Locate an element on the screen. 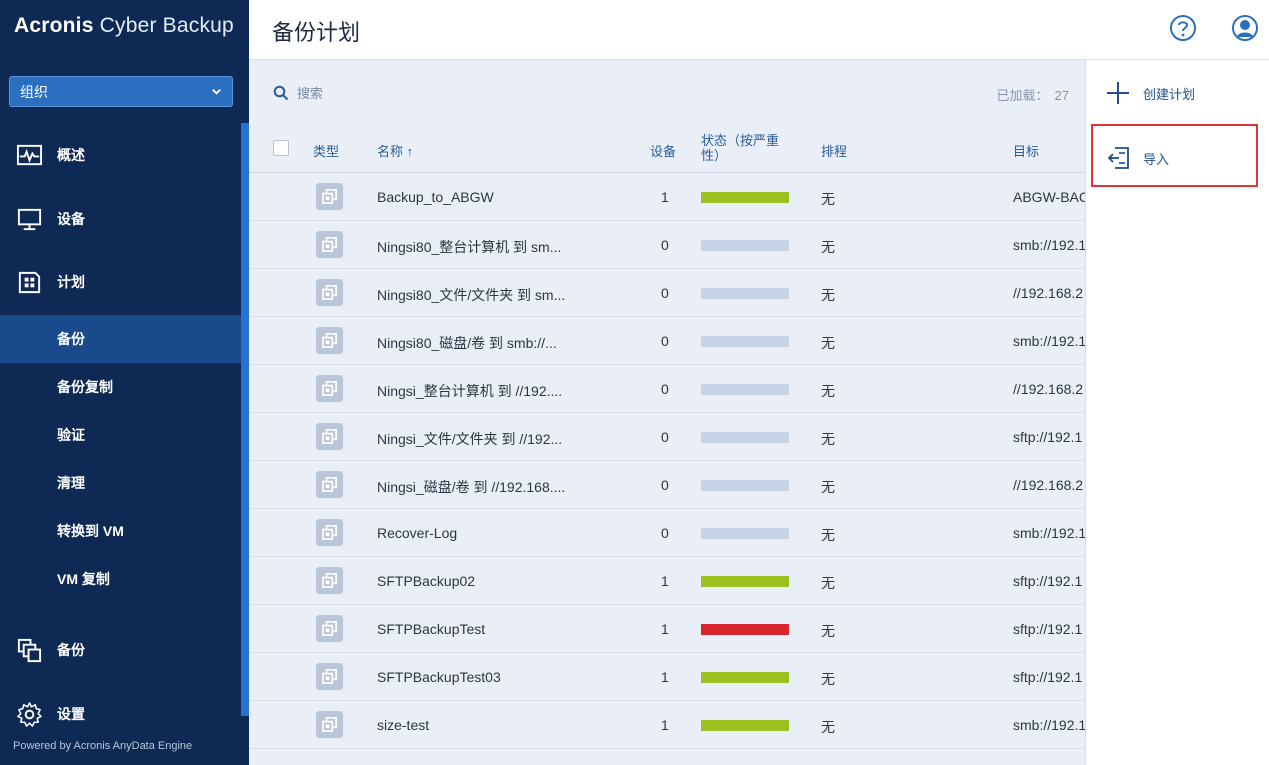  organization-select-value: 组织 is located at coordinates (34, 91).